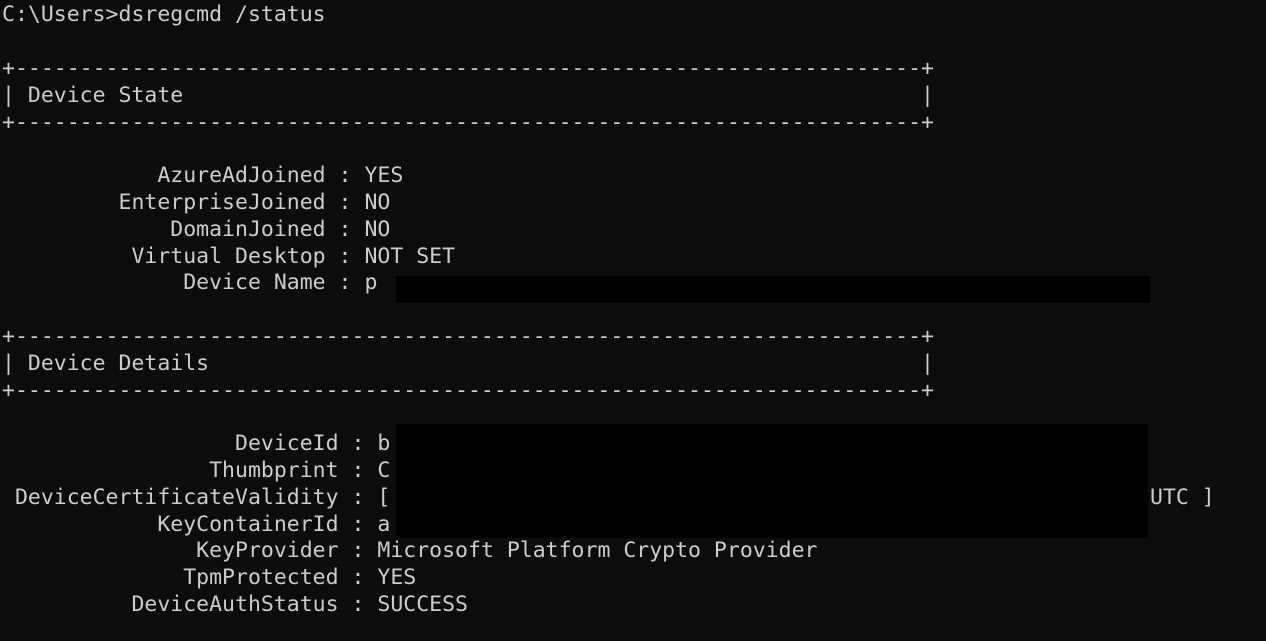 This screenshot has height=641, width=1266. Describe the element at coordinates (384, 470) in the screenshot. I see `row-value: C` at that location.